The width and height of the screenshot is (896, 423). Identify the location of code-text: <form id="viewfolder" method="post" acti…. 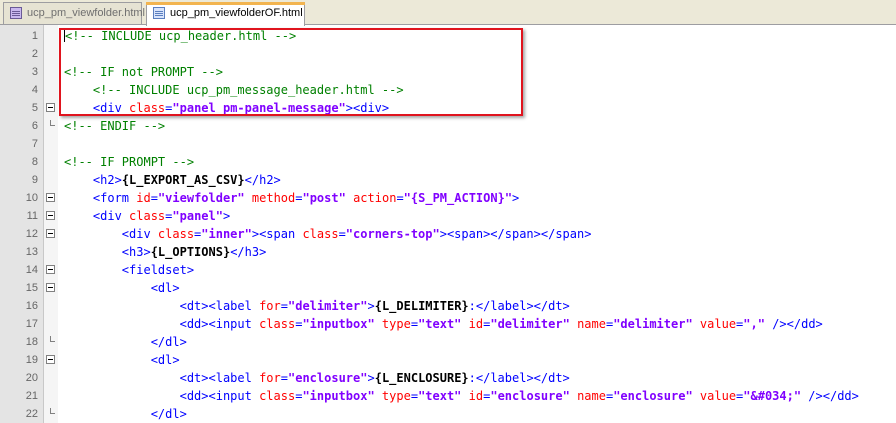
(291, 198).